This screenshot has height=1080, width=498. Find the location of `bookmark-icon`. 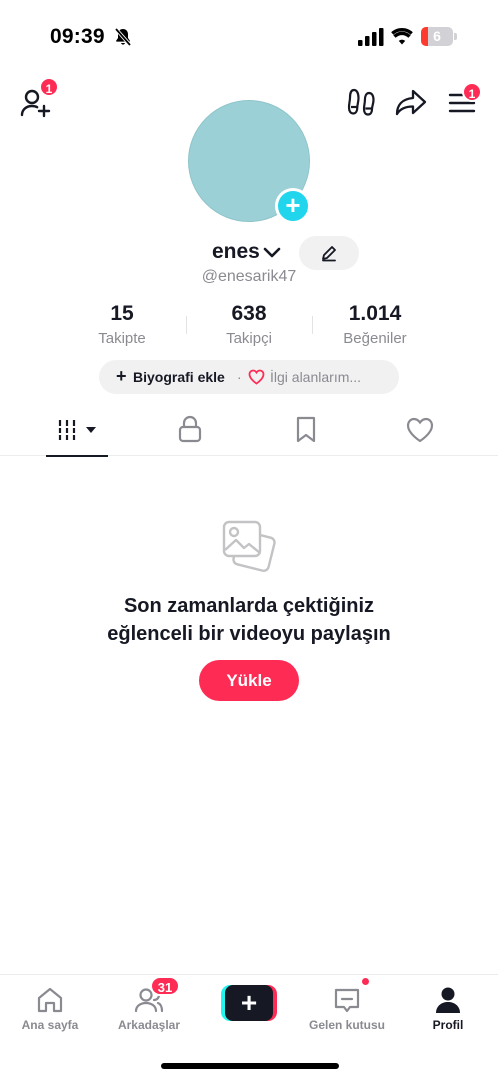

bookmark-icon is located at coordinates (306, 429).